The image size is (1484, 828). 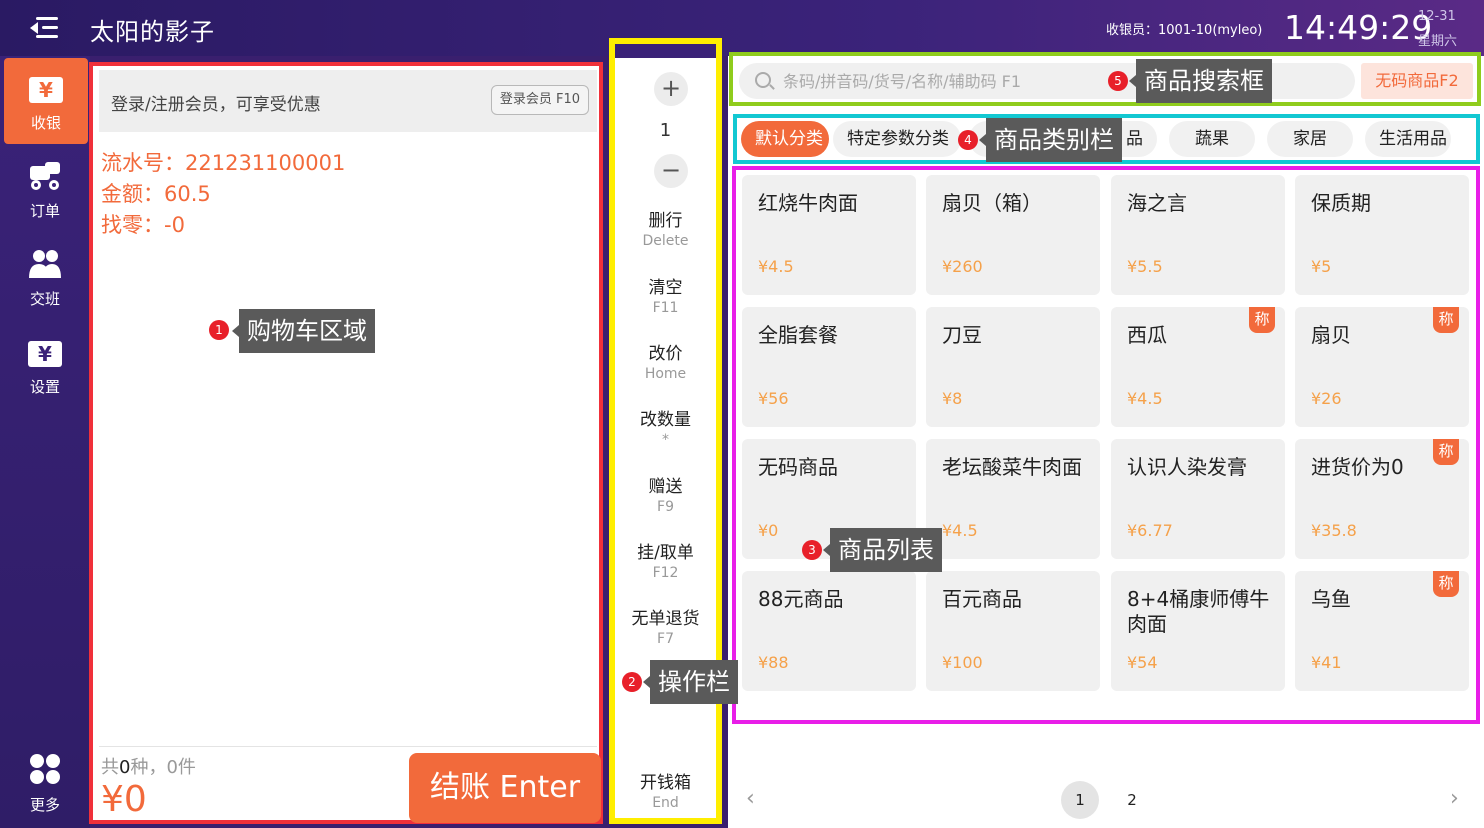 What do you see at coordinates (798, 335) in the screenshot?
I see `product-name: 全脂套餐` at bounding box center [798, 335].